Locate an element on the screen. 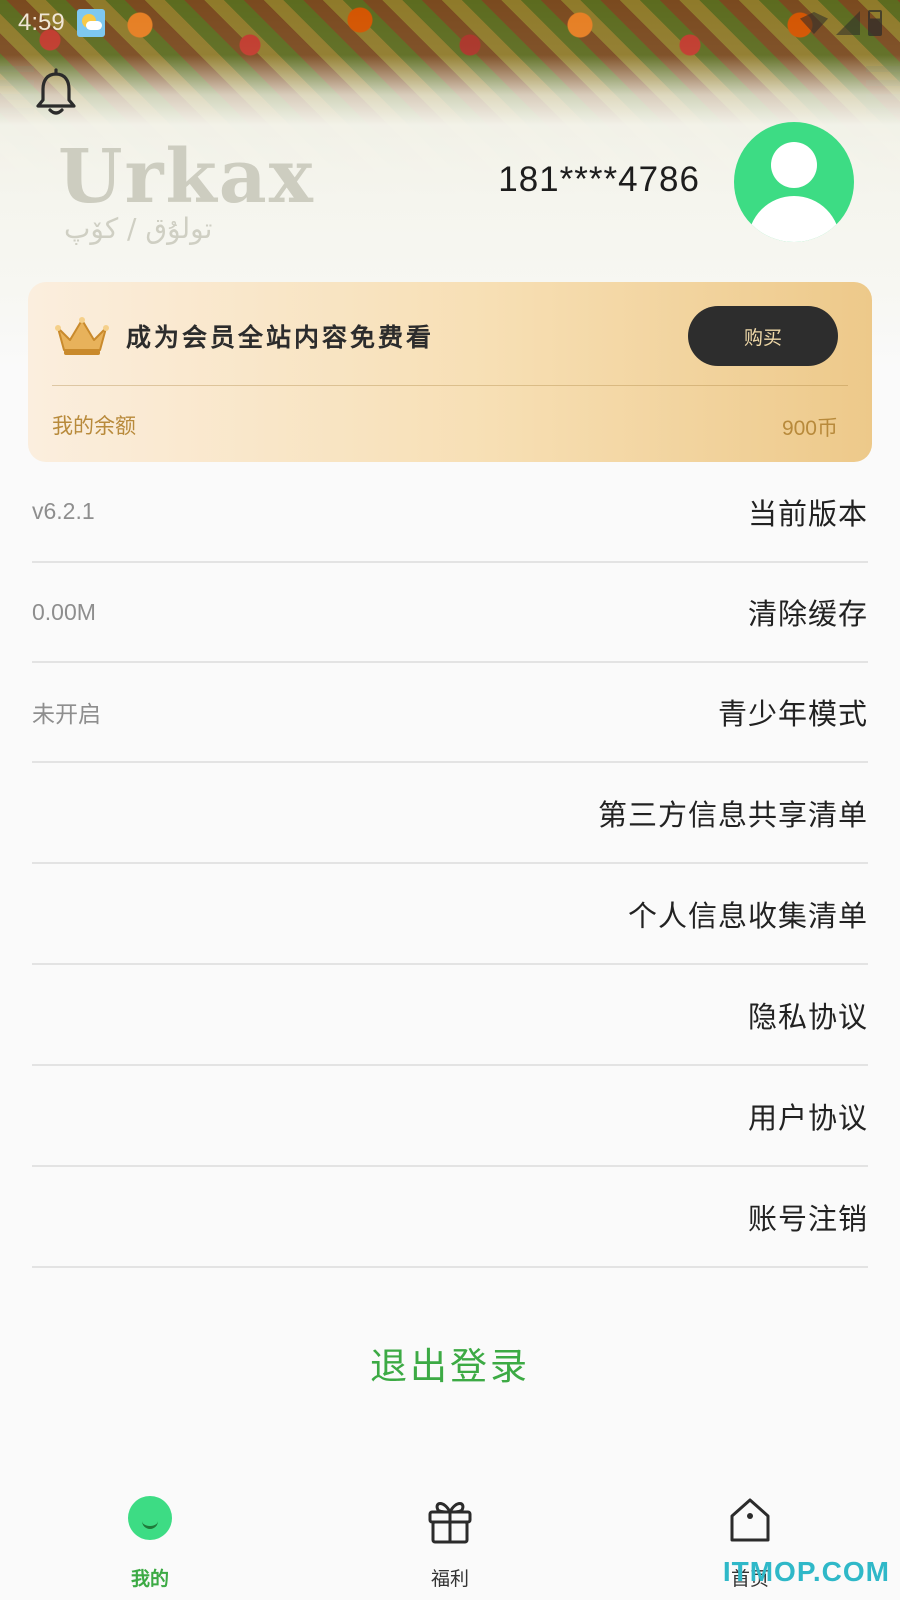  settings-row-privacy-policy: 隐私协议 is located at coordinates (450, 1015).